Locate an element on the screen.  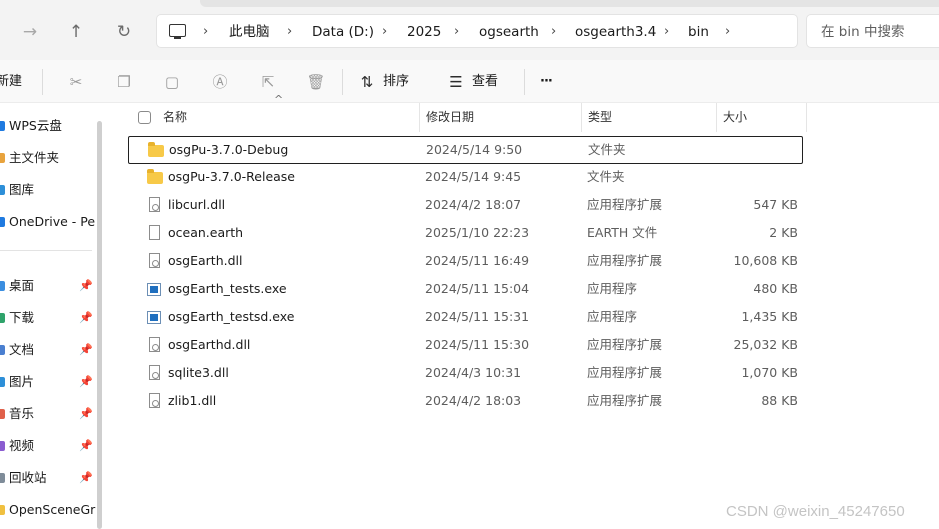
sidebar-item: OpenSceneGra is located at coordinates (48, 510).